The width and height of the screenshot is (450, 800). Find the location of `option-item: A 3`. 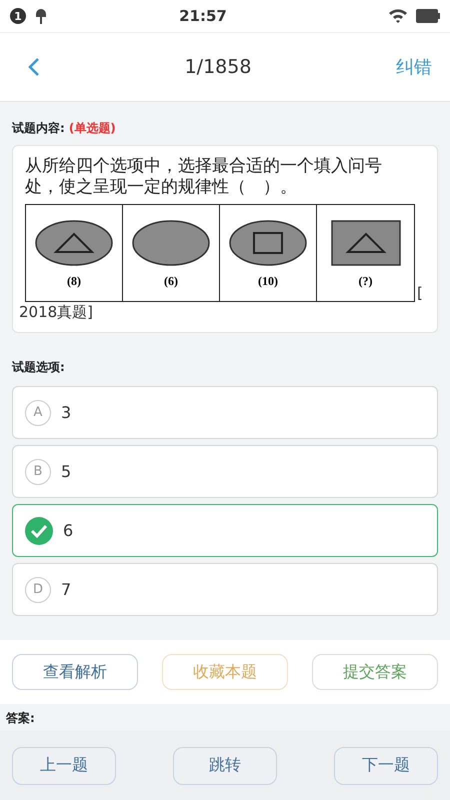

option-item: A 3 is located at coordinates (225, 412).